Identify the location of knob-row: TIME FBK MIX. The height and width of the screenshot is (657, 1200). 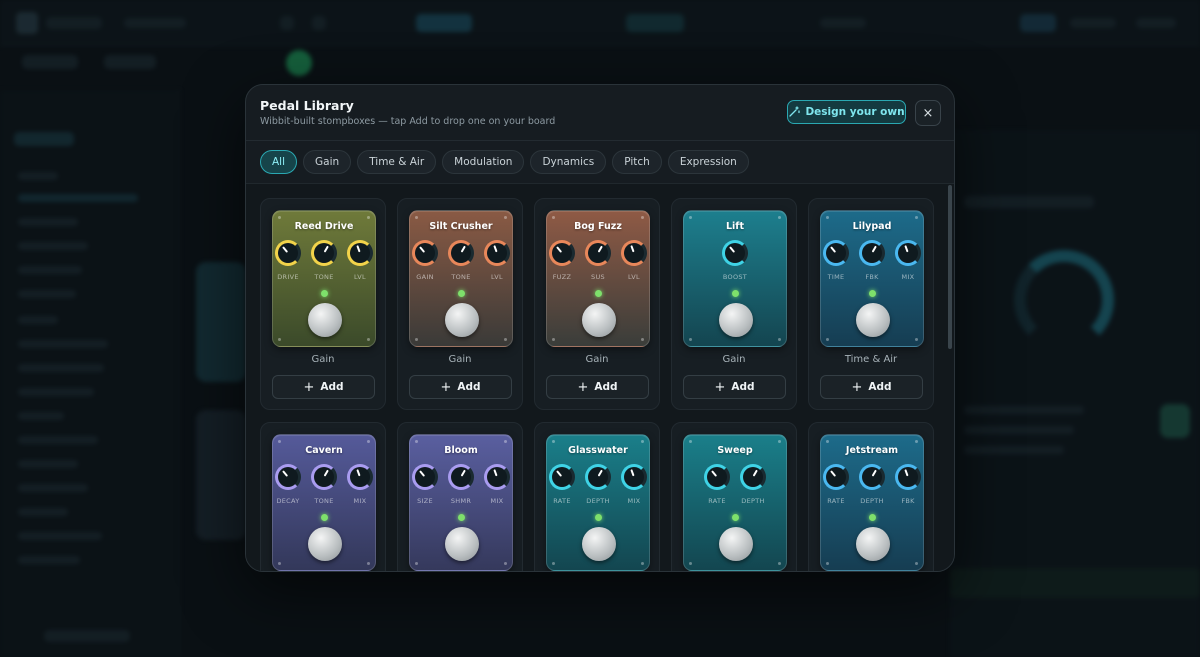
(872, 260).